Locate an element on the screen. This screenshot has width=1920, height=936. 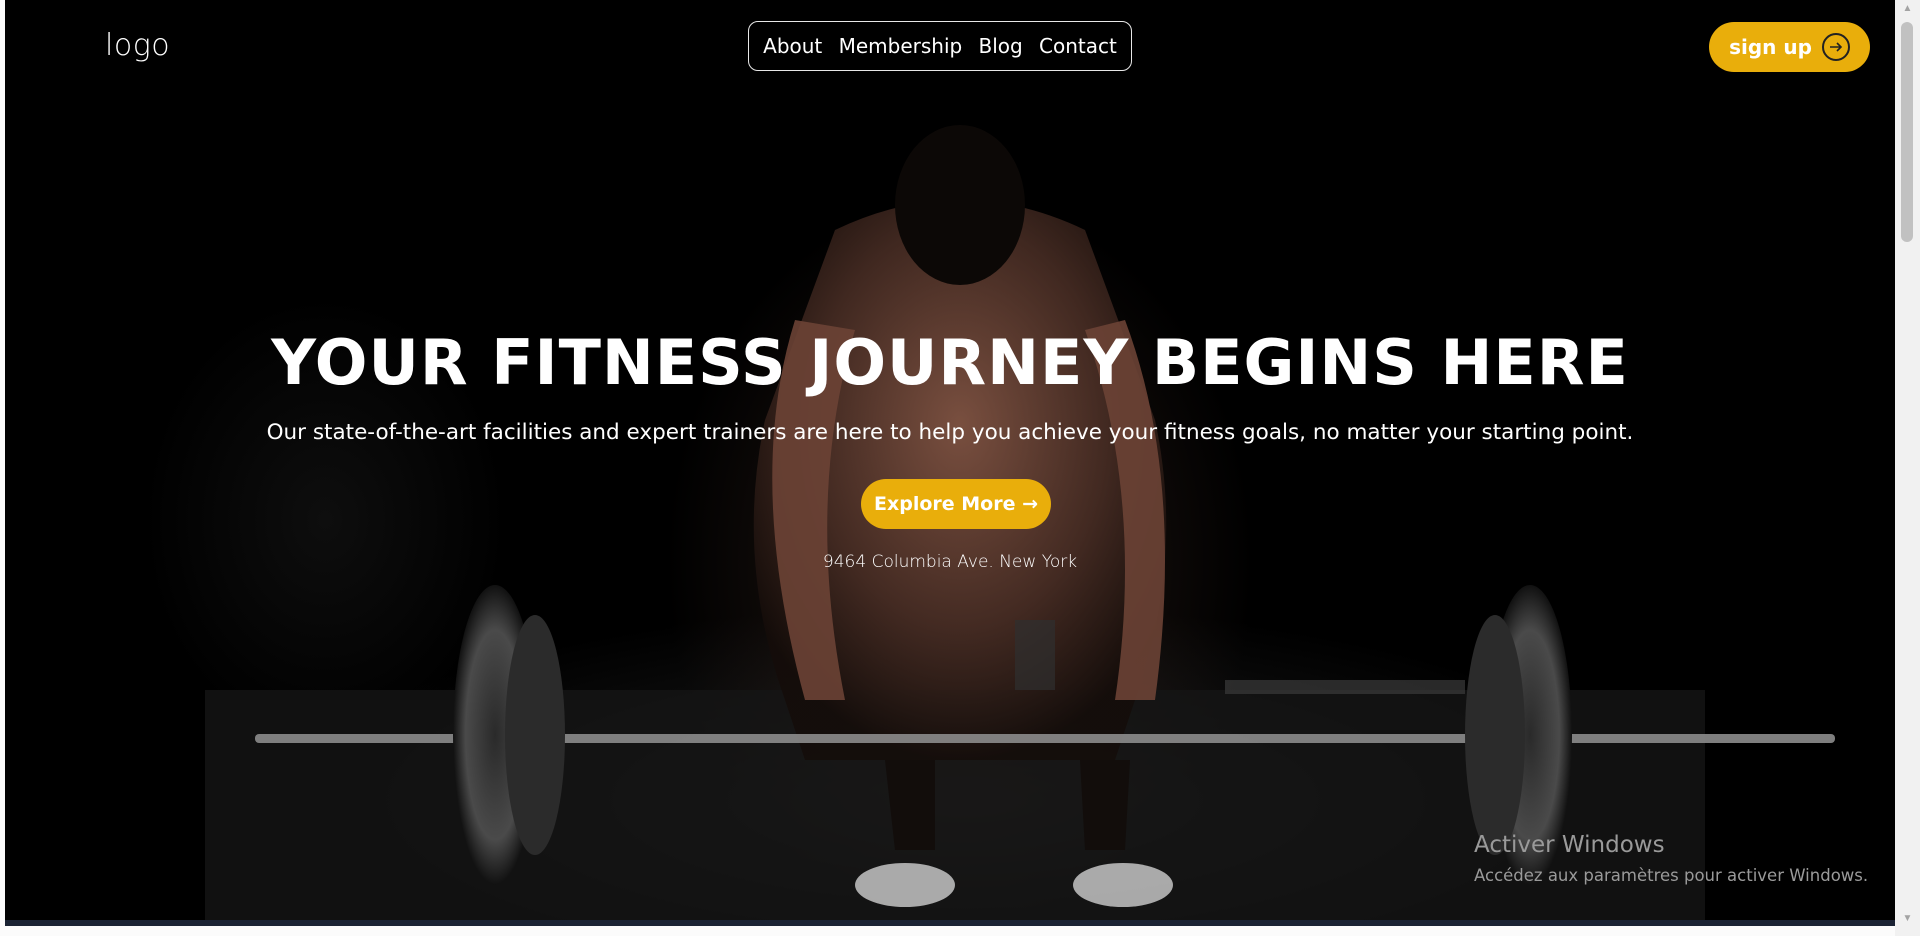
hero-headline: YOUR FITNESS JOURNEY BEGINS HERE is located at coordinates (950, 362).